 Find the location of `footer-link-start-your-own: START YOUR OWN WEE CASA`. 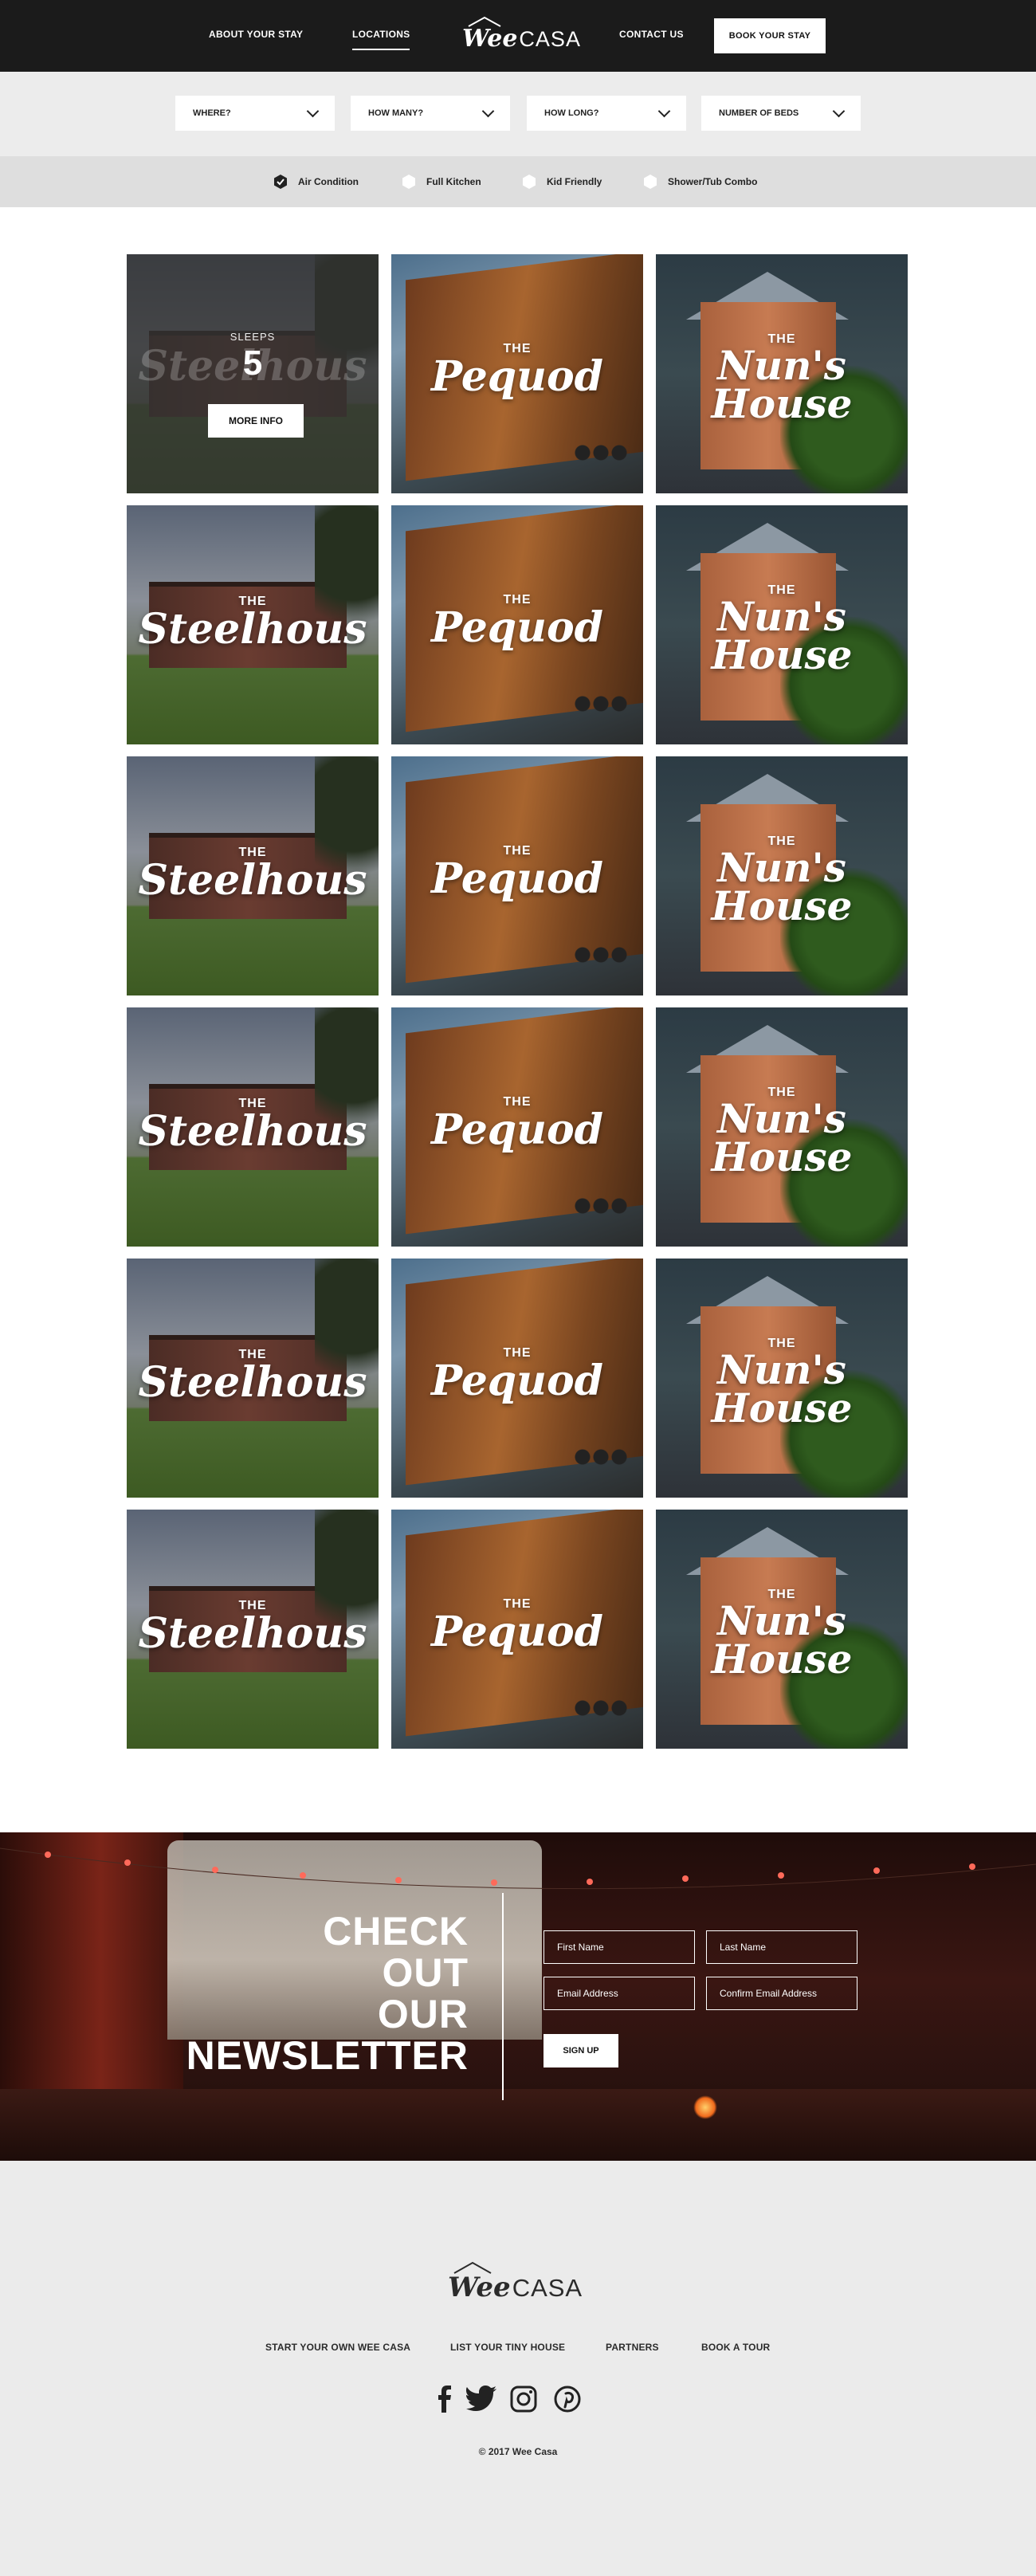

footer-link-start-your-own: START YOUR OWN WEE CASA is located at coordinates (337, 2347).